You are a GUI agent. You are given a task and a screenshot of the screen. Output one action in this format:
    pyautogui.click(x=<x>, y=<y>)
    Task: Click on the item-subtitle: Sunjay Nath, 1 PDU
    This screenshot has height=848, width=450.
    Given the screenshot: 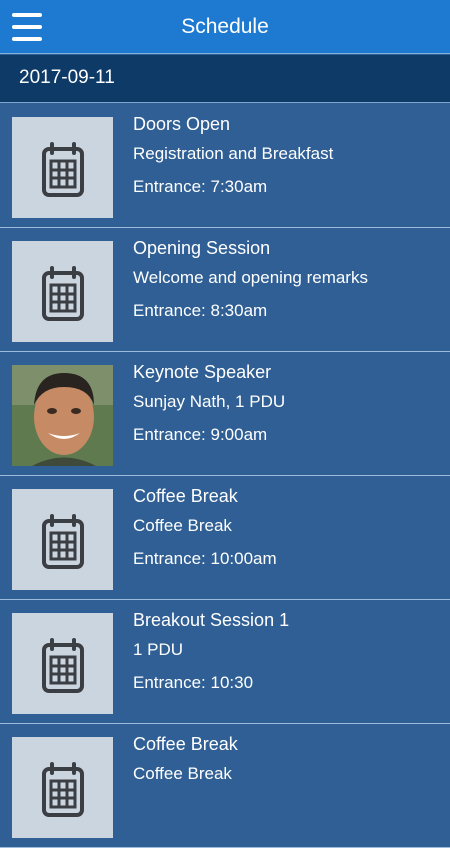 What is the action you would take?
    pyautogui.click(x=209, y=401)
    